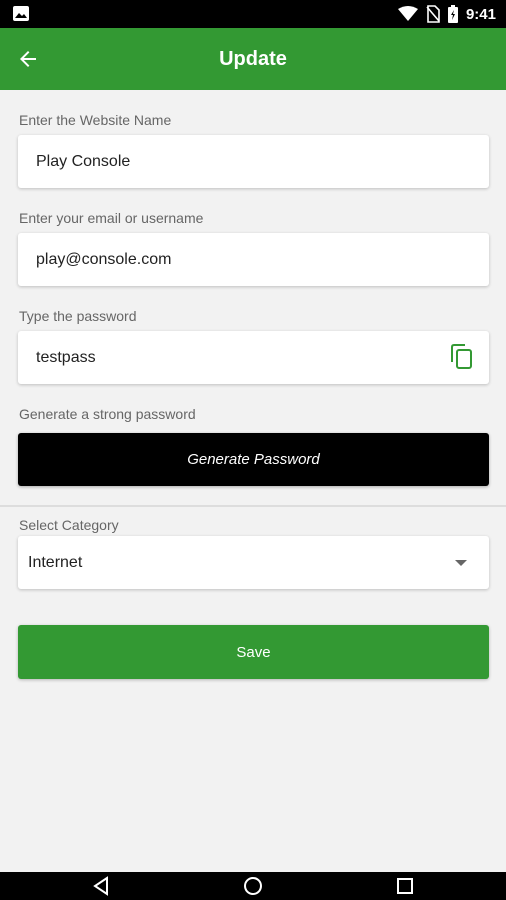 The image size is (506, 900). I want to click on app-bar: Update, so click(253, 59).